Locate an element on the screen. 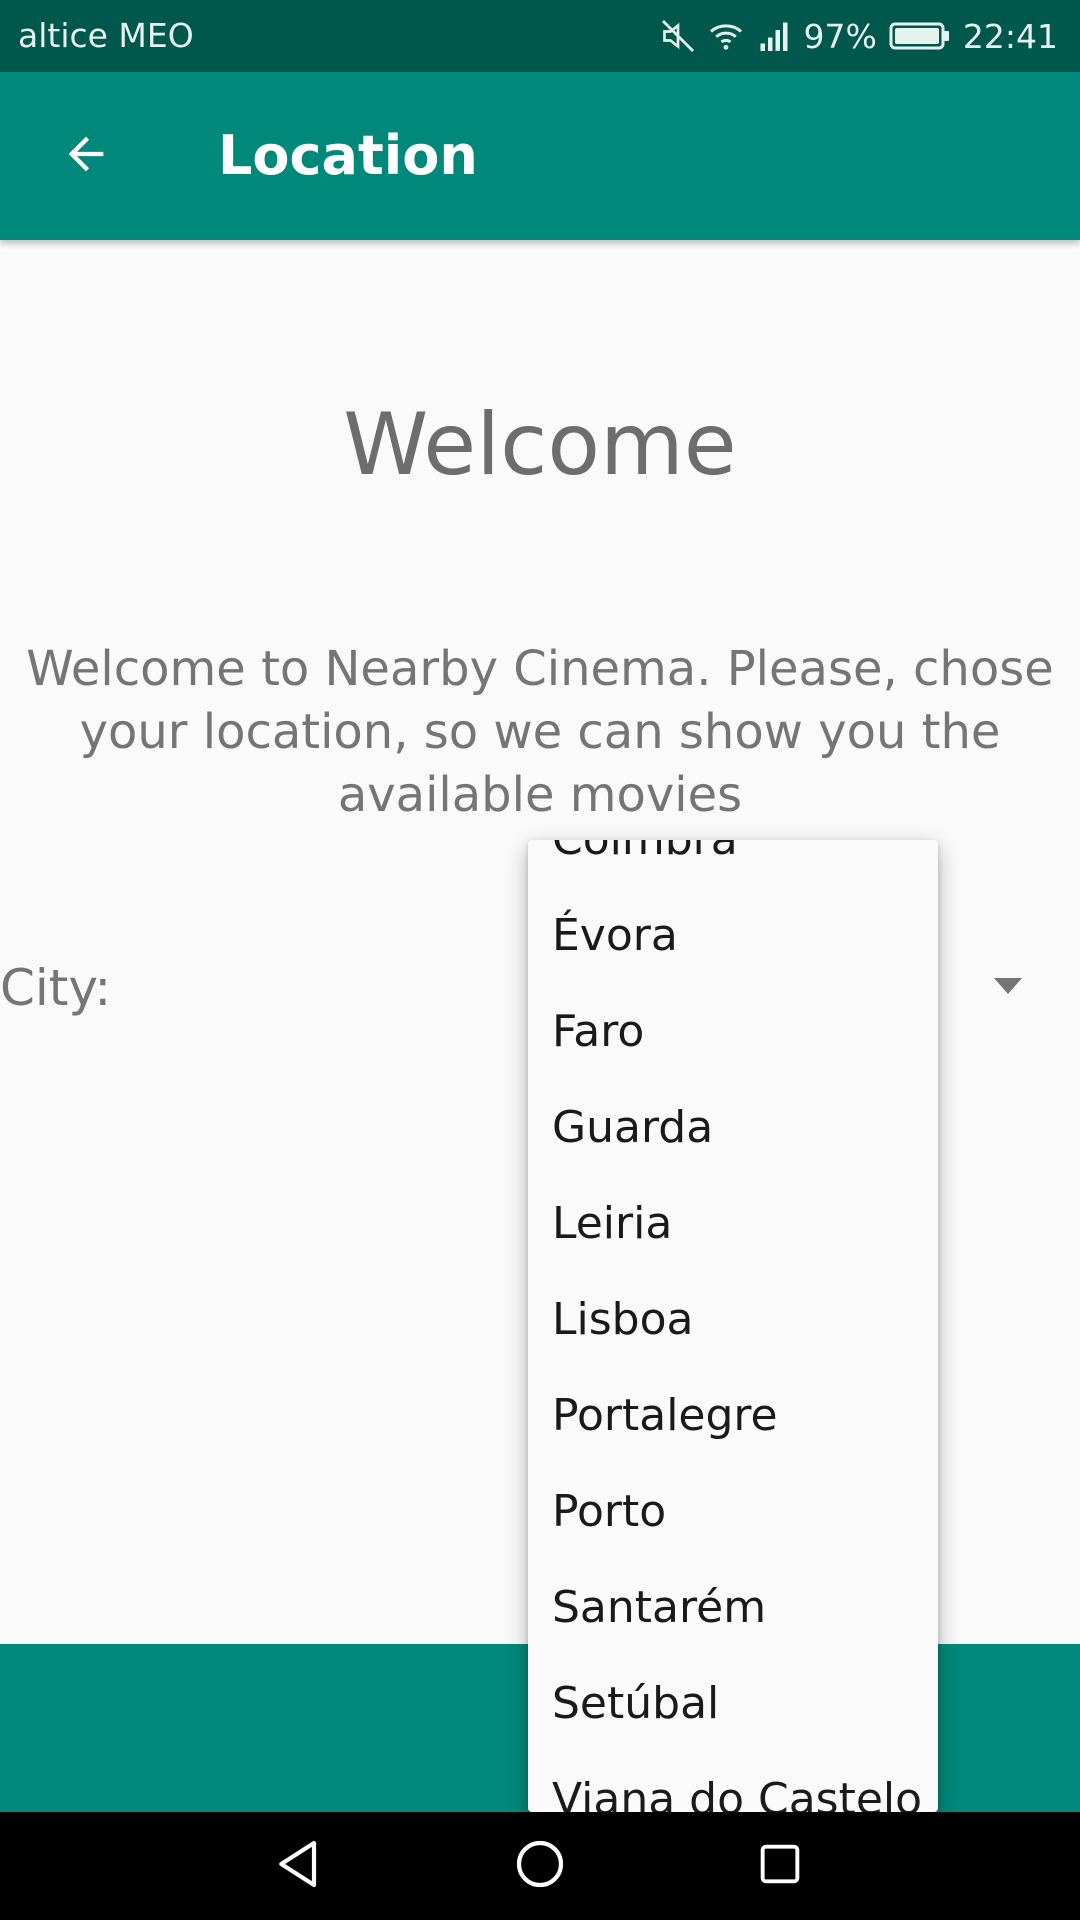  arrow-back-icon is located at coordinates (86, 156).